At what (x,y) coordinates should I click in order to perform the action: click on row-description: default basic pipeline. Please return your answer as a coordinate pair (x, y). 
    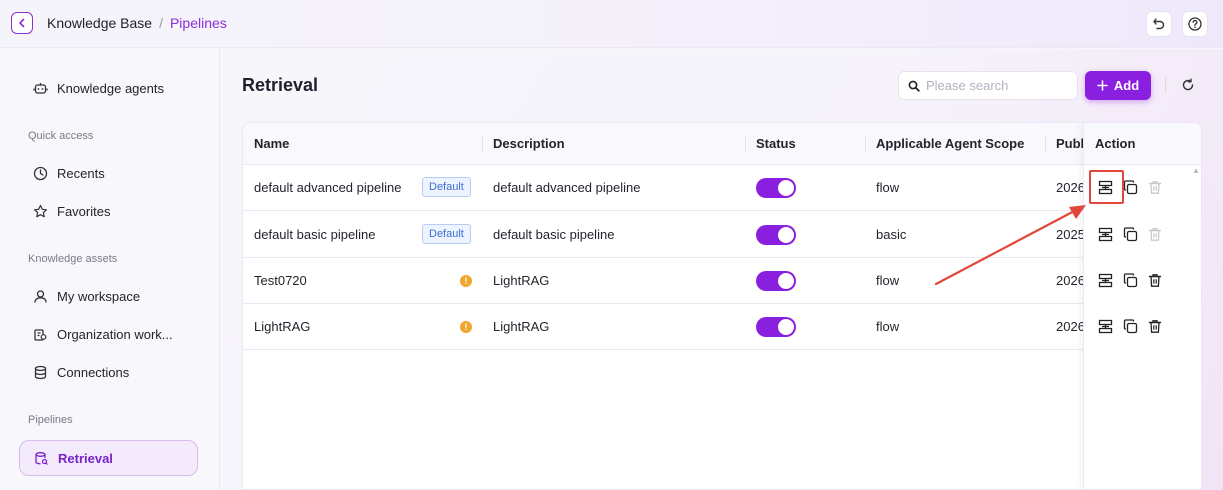
    Looking at the image, I should click on (554, 234).